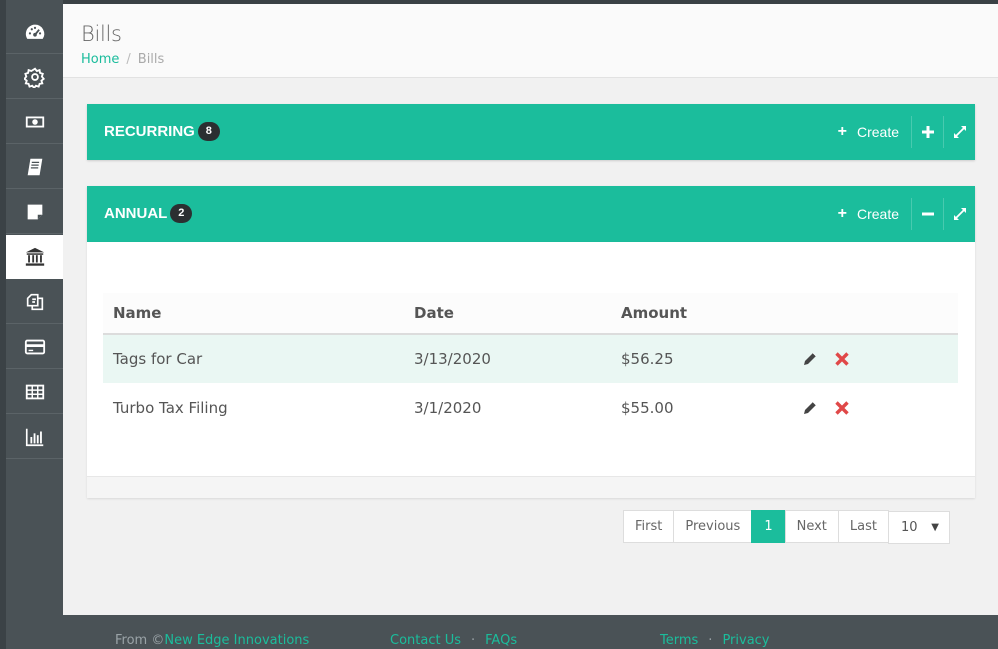  I want to click on annual-count-badge: 2, so click(181, 213).